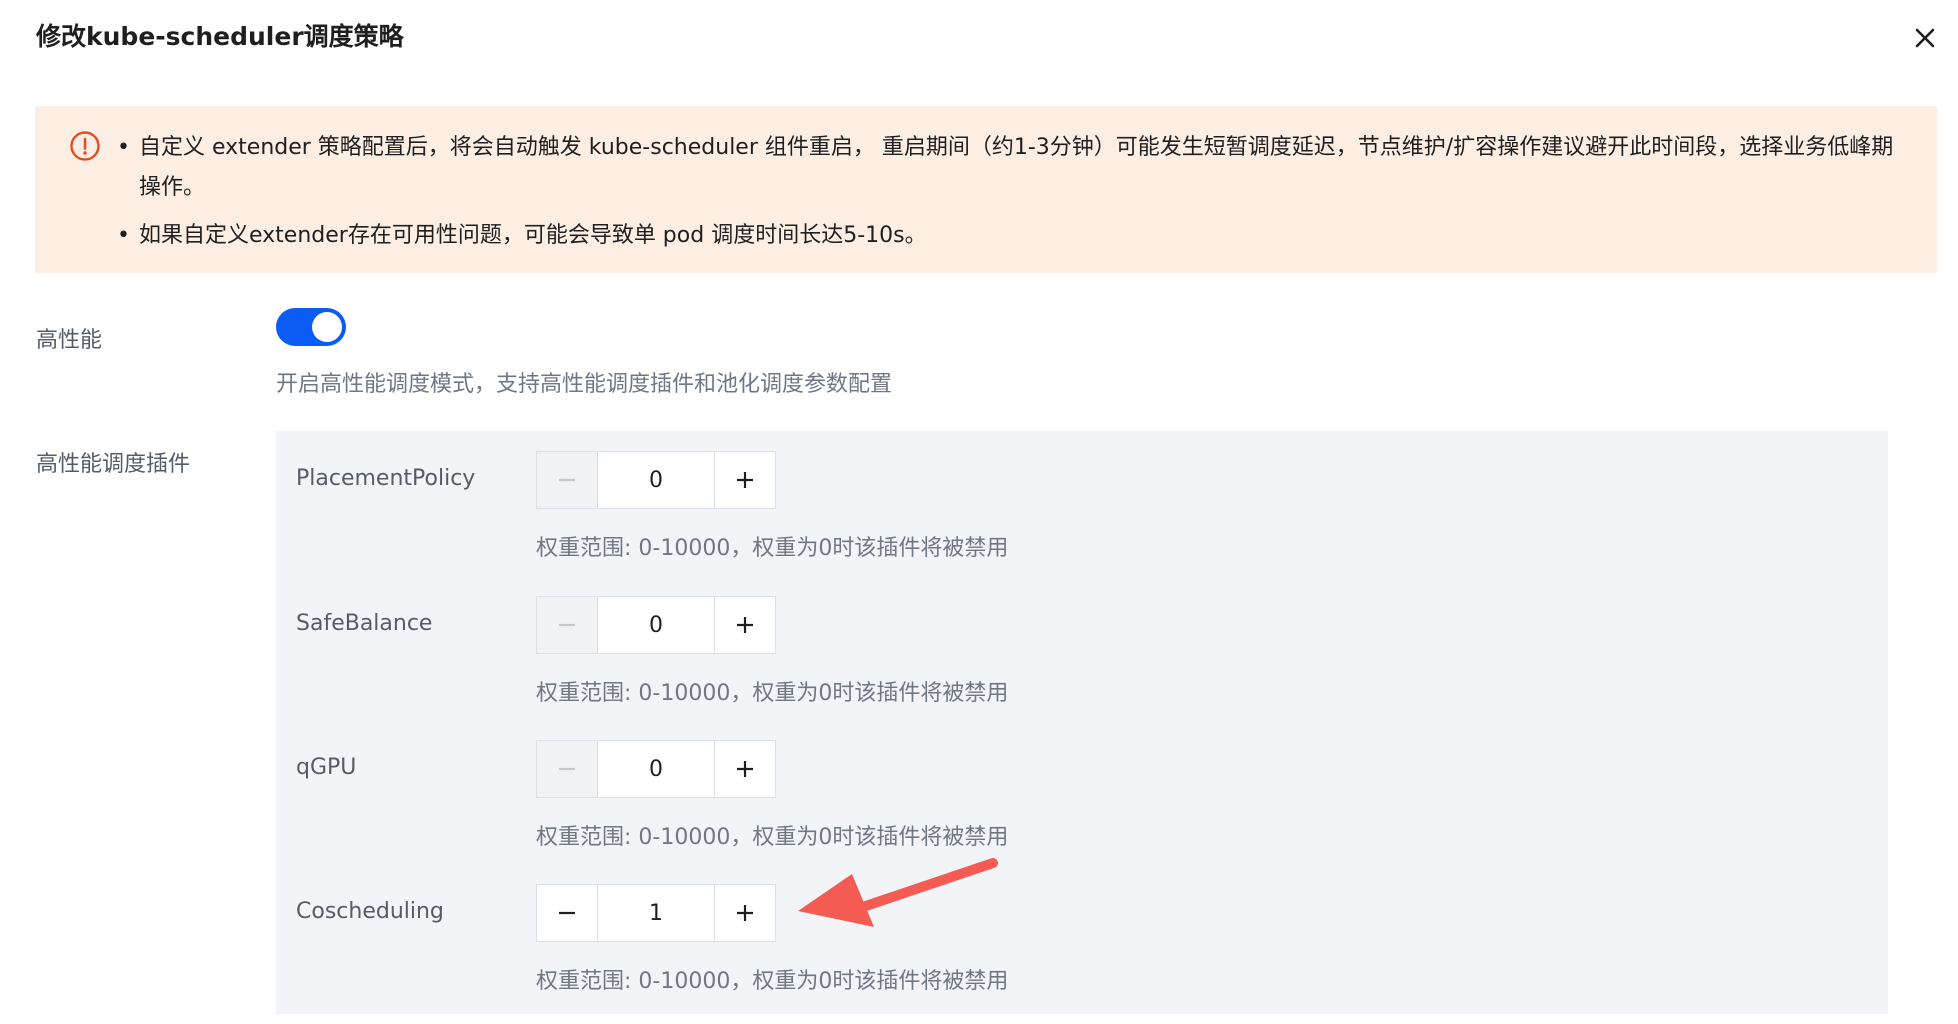  What do you see at coordinates (327, 327) in the screenshot?
I see `toggle-knob` at bounding box center [327, 327].